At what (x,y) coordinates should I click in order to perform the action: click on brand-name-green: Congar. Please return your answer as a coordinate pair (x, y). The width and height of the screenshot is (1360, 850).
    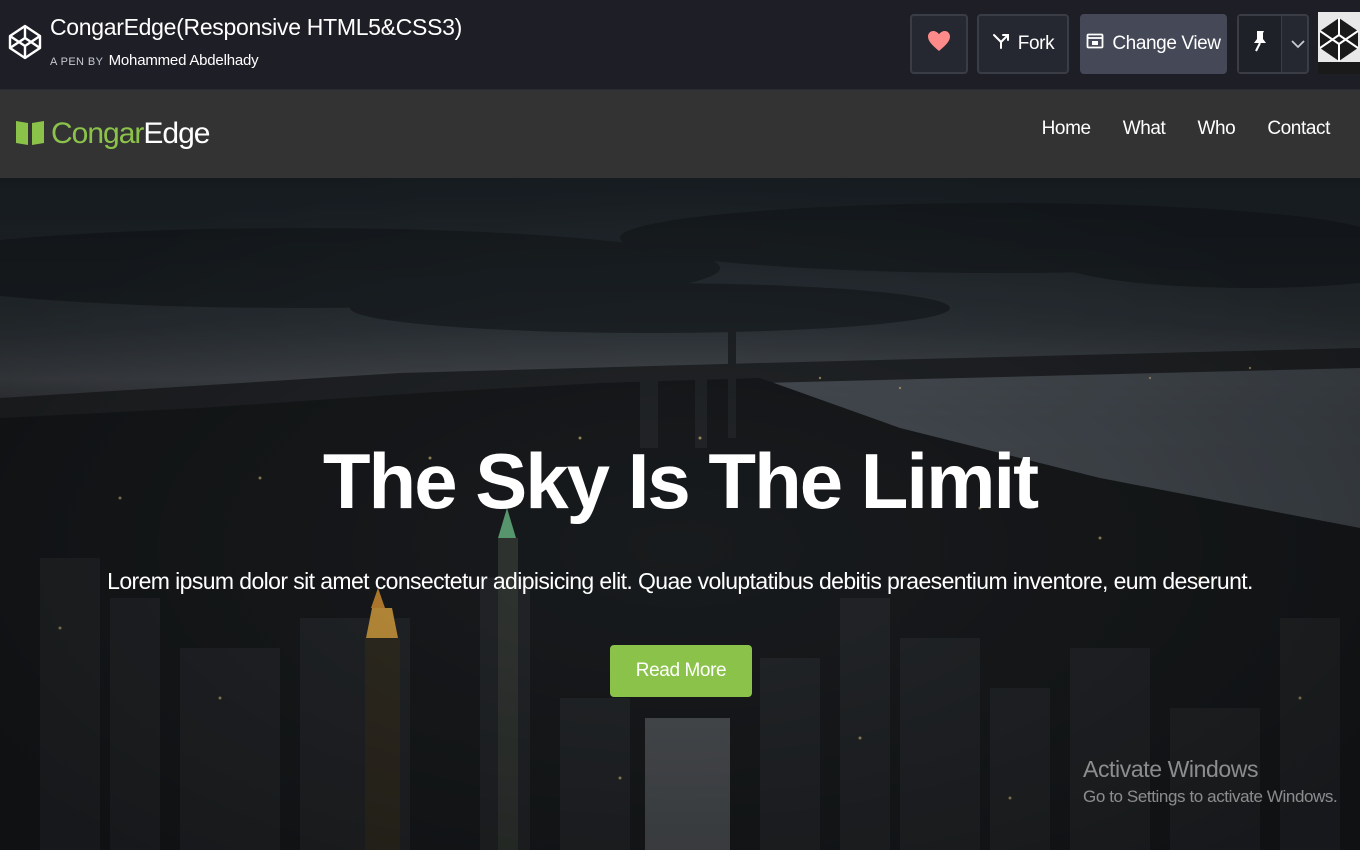
    Looking at the image, I should click on (97, 133).